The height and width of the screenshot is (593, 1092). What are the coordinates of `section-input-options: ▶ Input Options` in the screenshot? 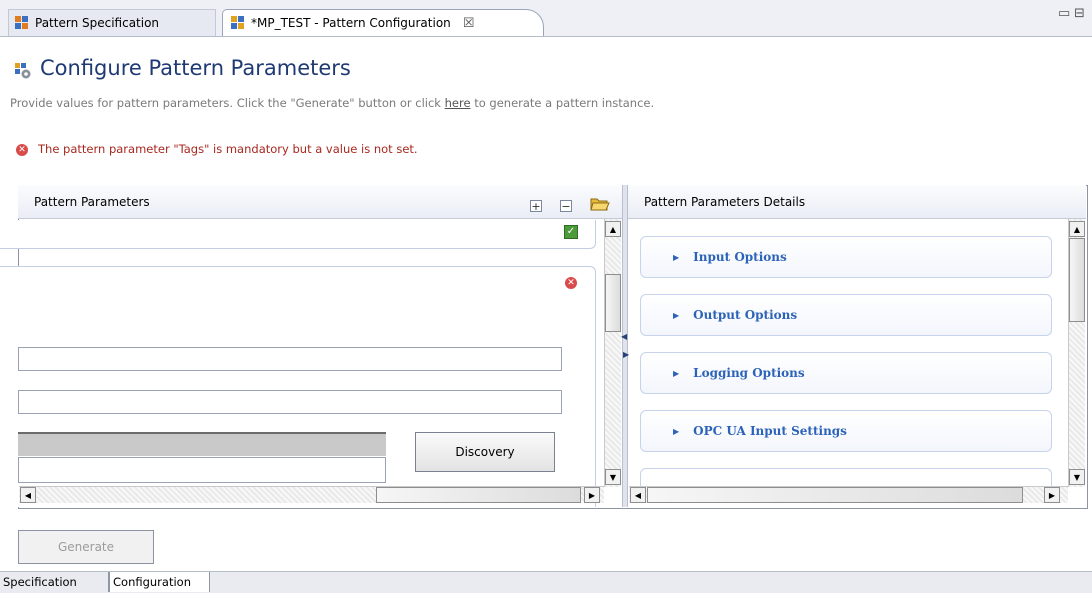 It's located at (846, 257).